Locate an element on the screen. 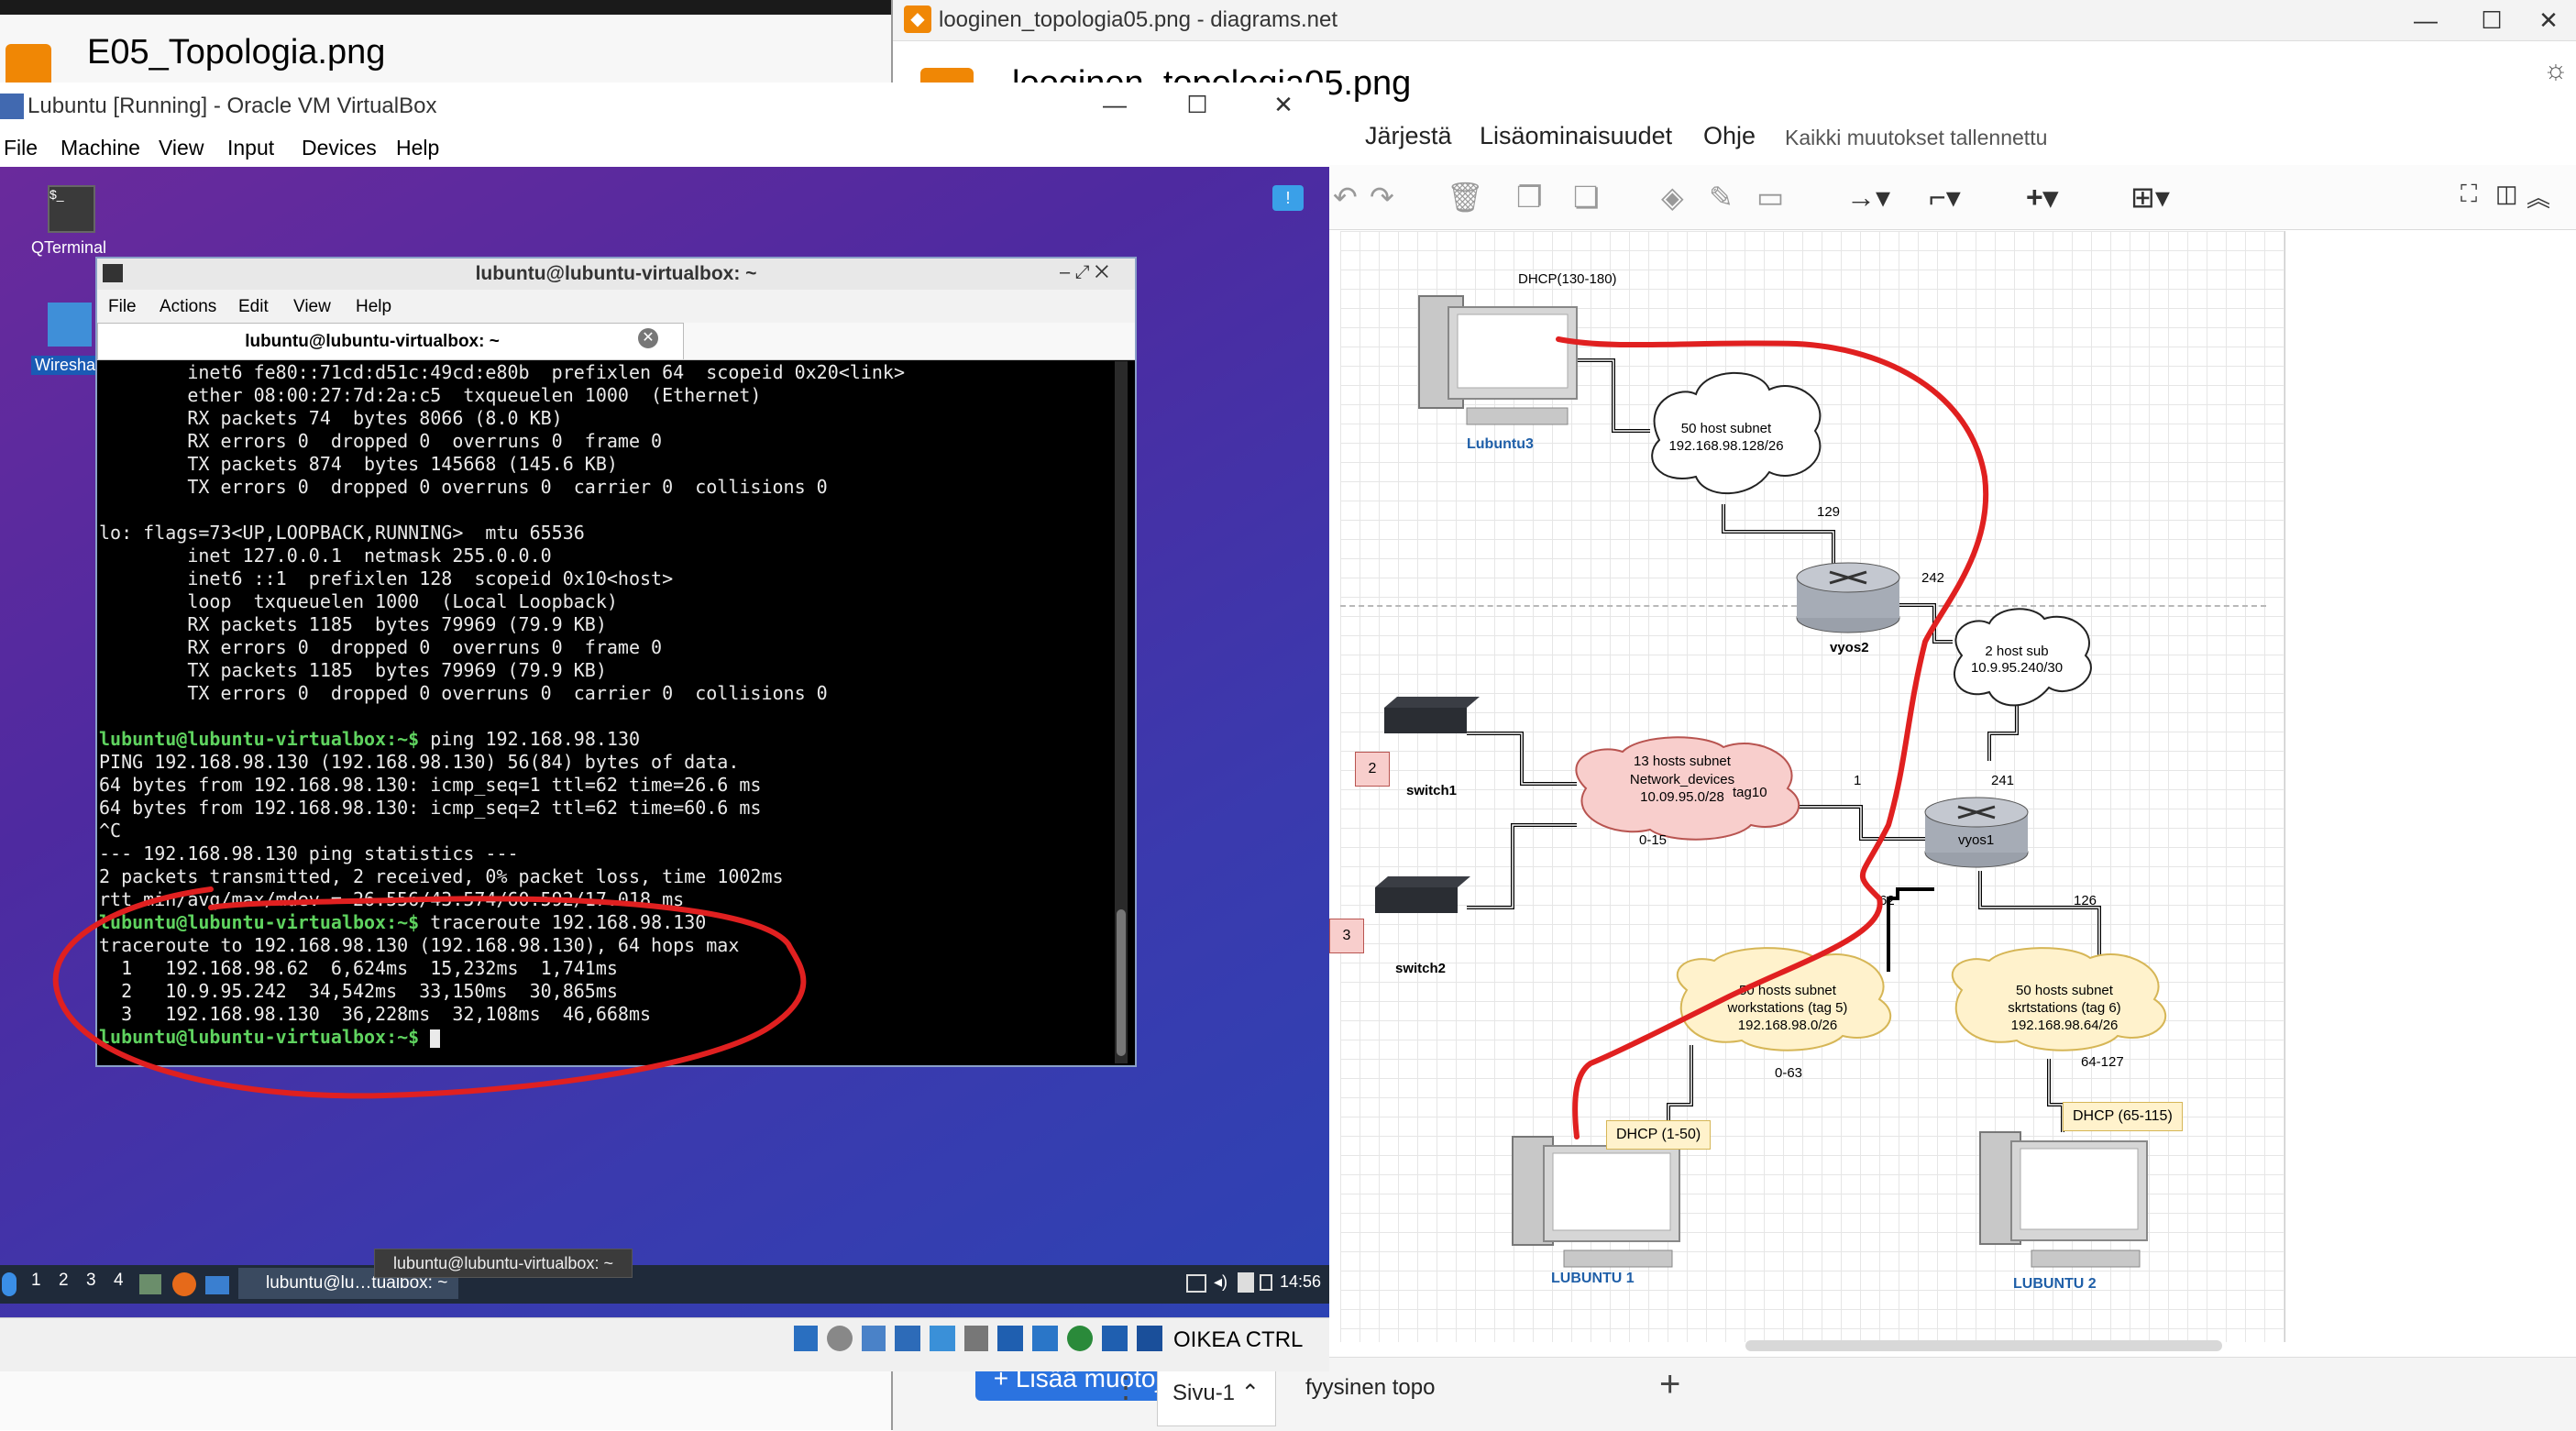 The image size is (2576, 1431). tray-battery-icon is located at coordinates (1266, 1282).